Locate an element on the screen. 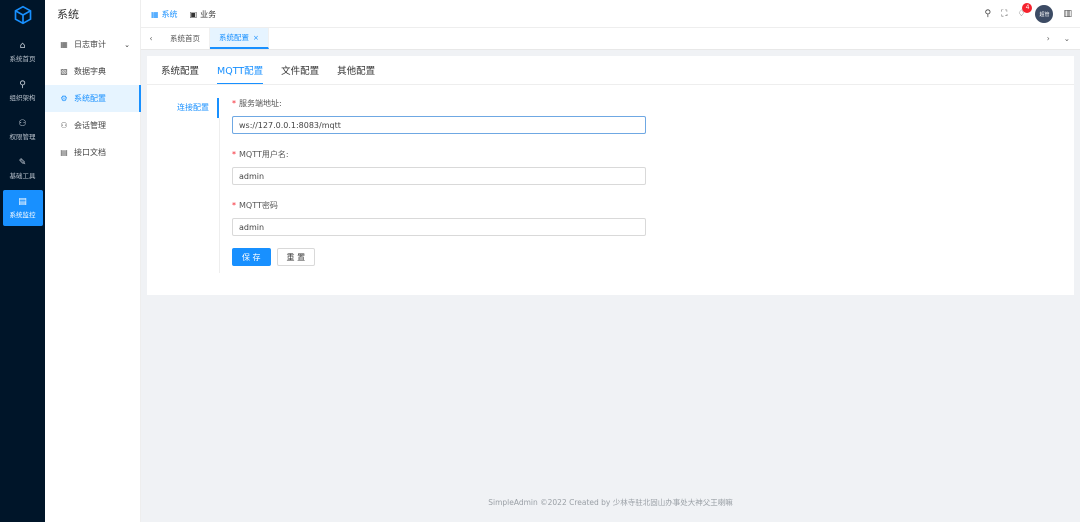  sidebar-item-session: ⚇ 会话管理 is located at coordinates (92, 125).